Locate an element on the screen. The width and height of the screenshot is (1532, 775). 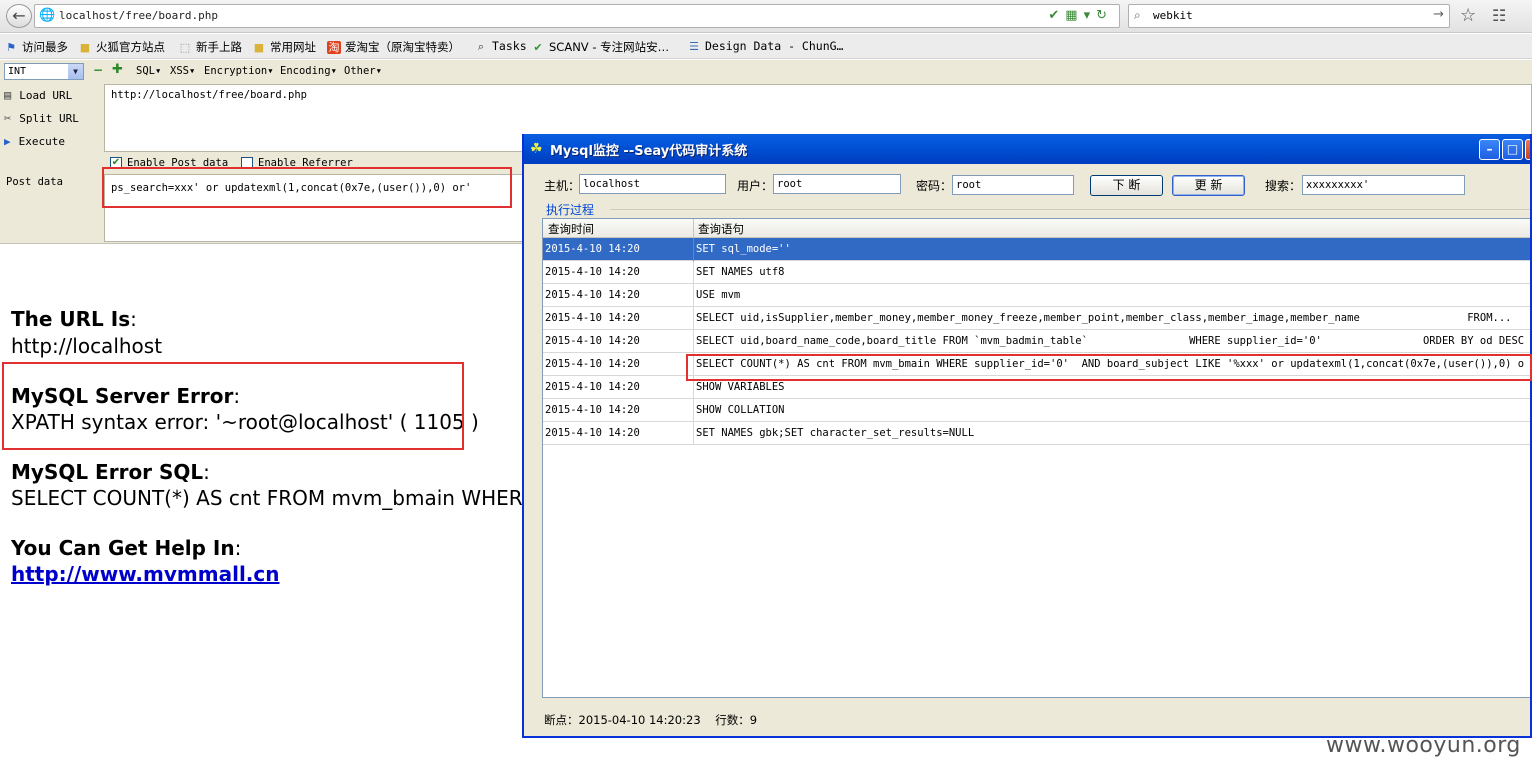
group-label: 执行过程 is located at coordinates (570, 210).